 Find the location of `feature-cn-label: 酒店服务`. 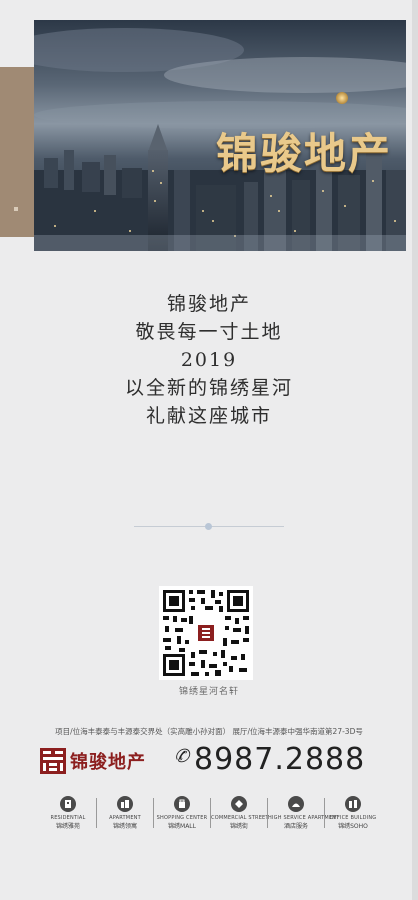

feature-cn-label: 酒店服务 is located at coordinates (295, 826).